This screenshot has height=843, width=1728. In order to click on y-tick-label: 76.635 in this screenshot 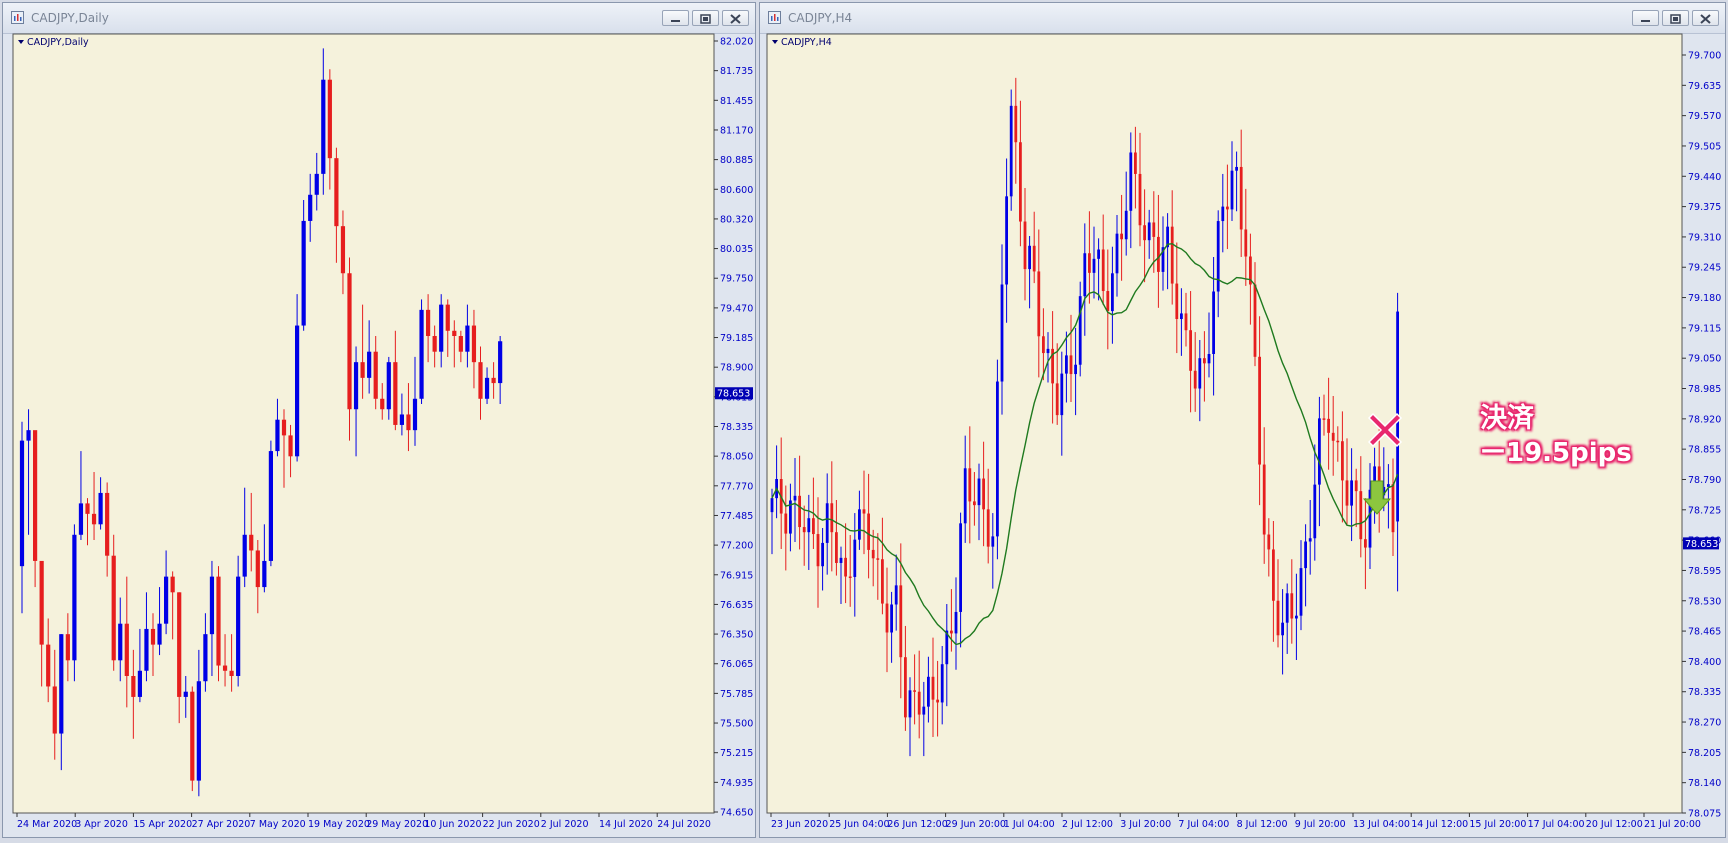, I will do `click(736, 605)`.